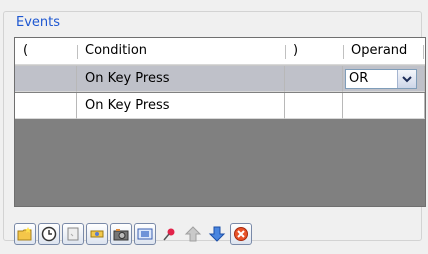 This screenshot has width=428, height=254. Describe the element at coordinates (49, 234) in the screenshot. I see `clock-icon` at that location.